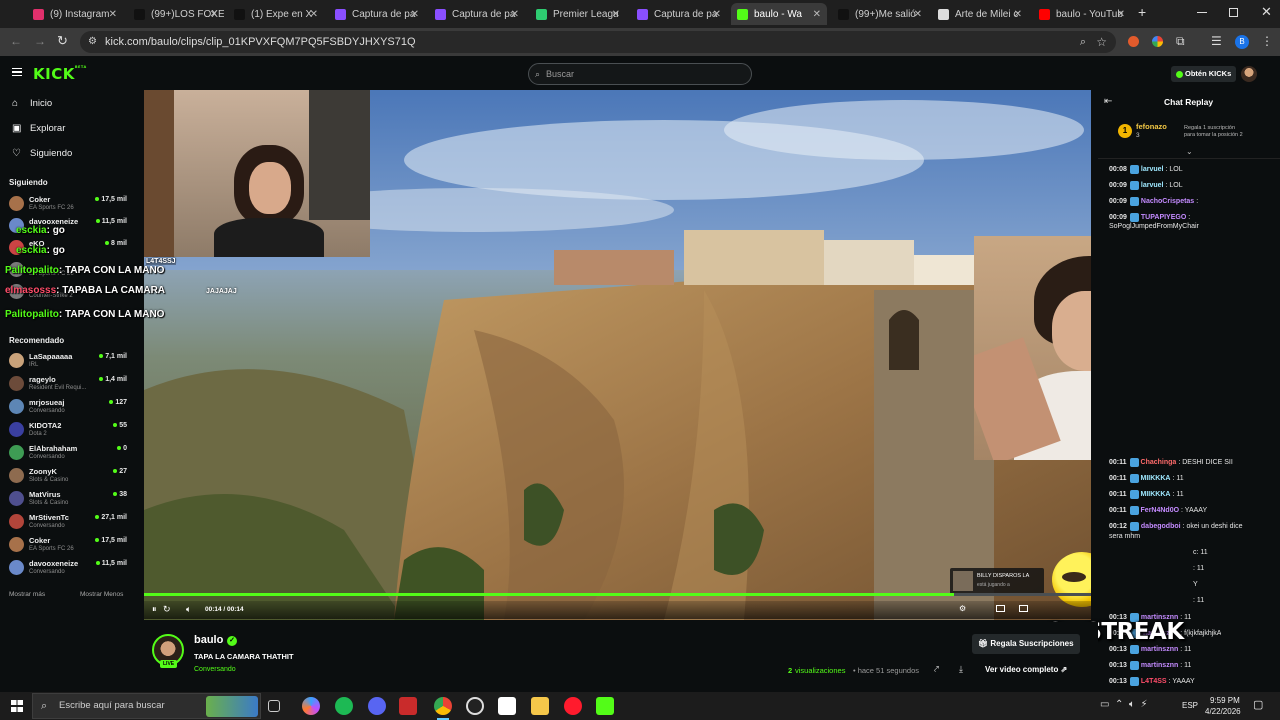 This screenshot has height=720, width=1280. Describe the element at coordinates (208, 640) in the screenshot. I see `channel-name: baulo` at that location.